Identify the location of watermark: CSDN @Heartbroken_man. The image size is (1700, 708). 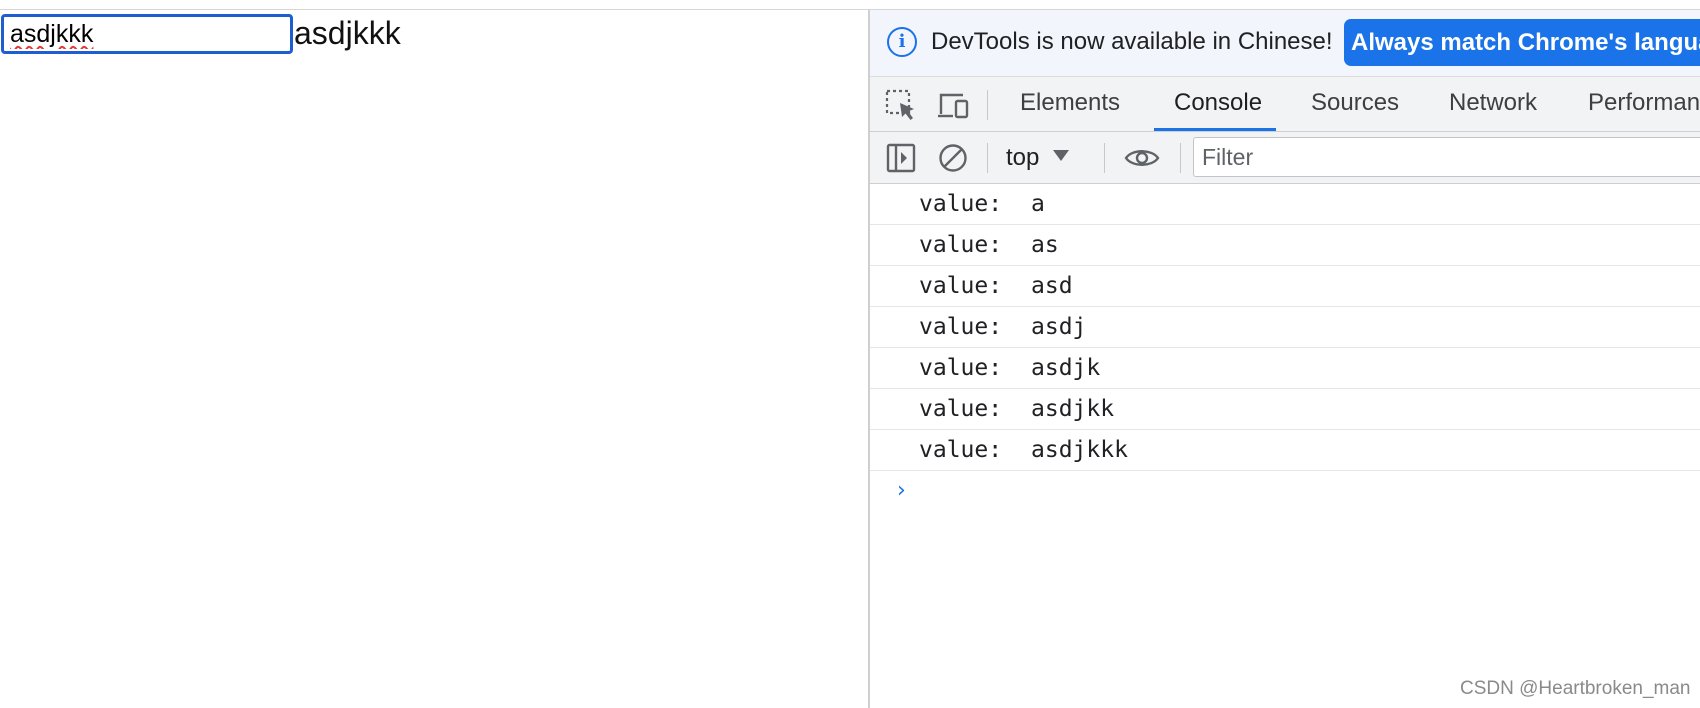
(1575, 688).